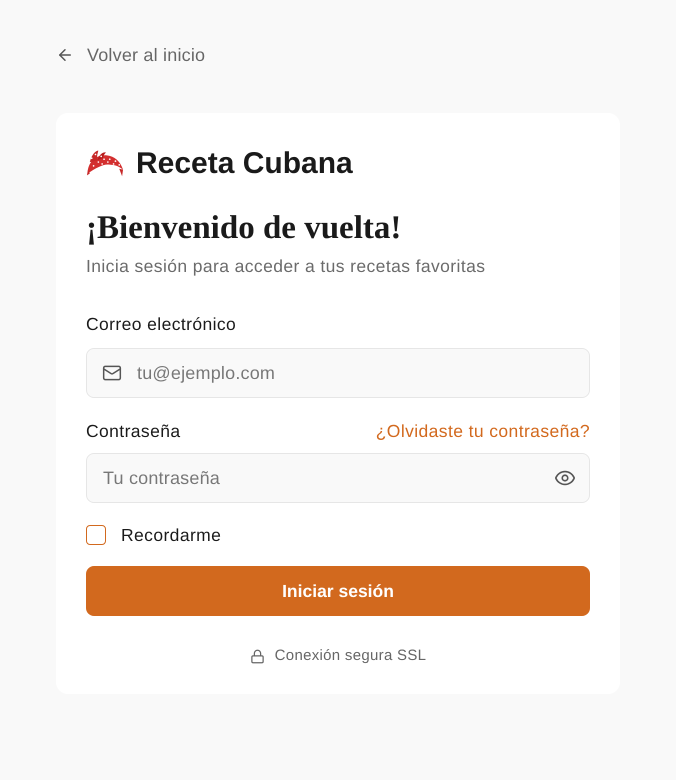 The image size is (676, 780). What do you see at coordinates (338, 478) in the screenshot?
I see `password-field: Tu contraseña` at bounding box center [338, 478].